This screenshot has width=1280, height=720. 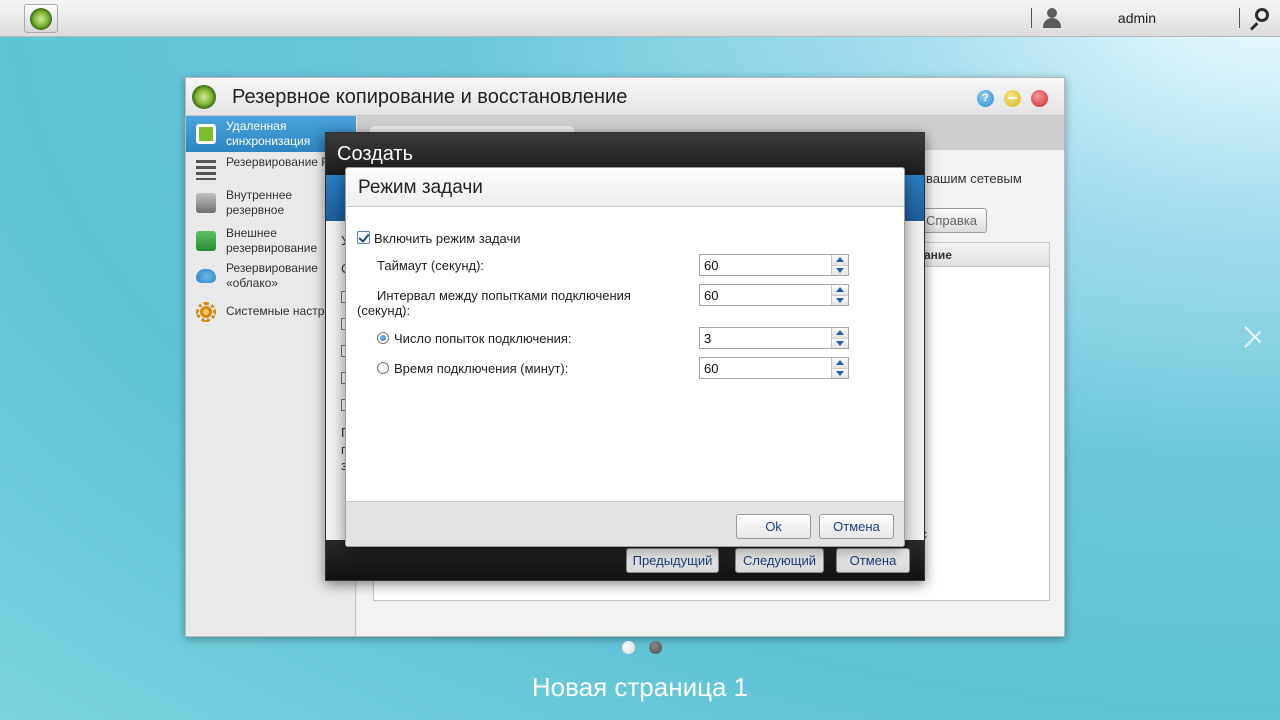 What do you see at coordinates (375, 154) in the screenshot?
I see `wizard-title: Создать` at bounding box center [375, 154].